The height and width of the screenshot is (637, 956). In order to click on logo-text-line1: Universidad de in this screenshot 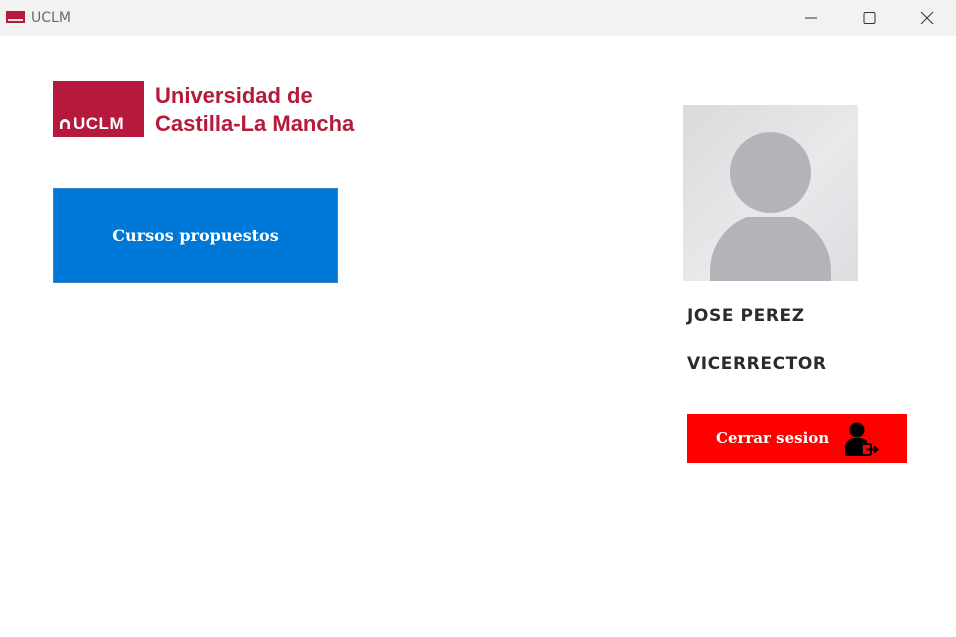, I will do `click(234, 95)`.